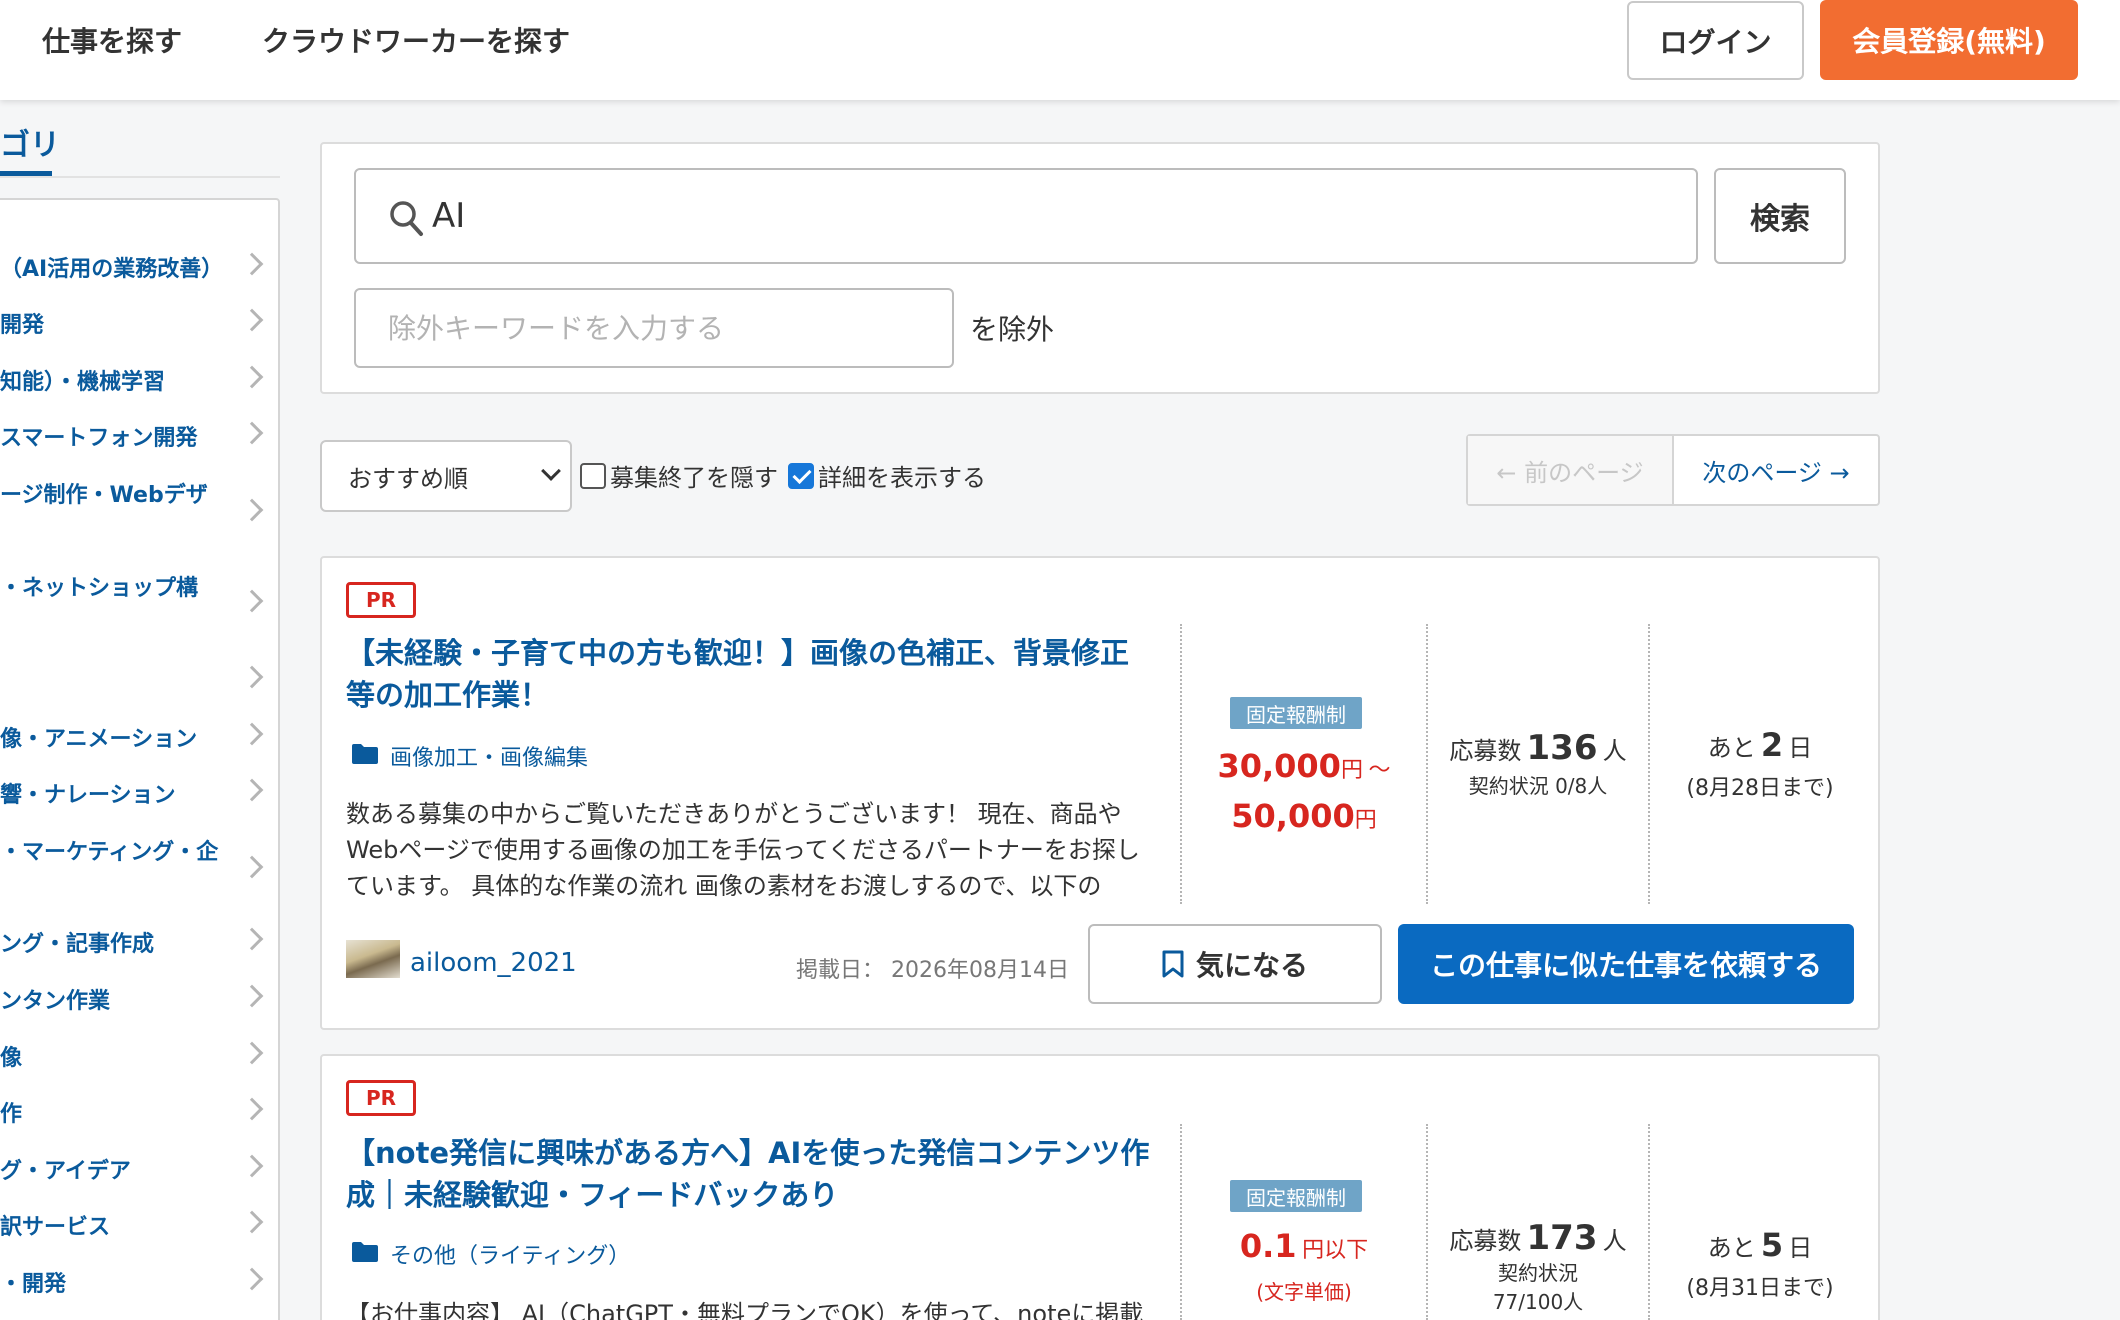 Image resolution: width=2120 pixels, height=1320 pixels. Describe the element at coordinates (654, 328) in the screenshot. I see `exclude-keyword-input` at that location.